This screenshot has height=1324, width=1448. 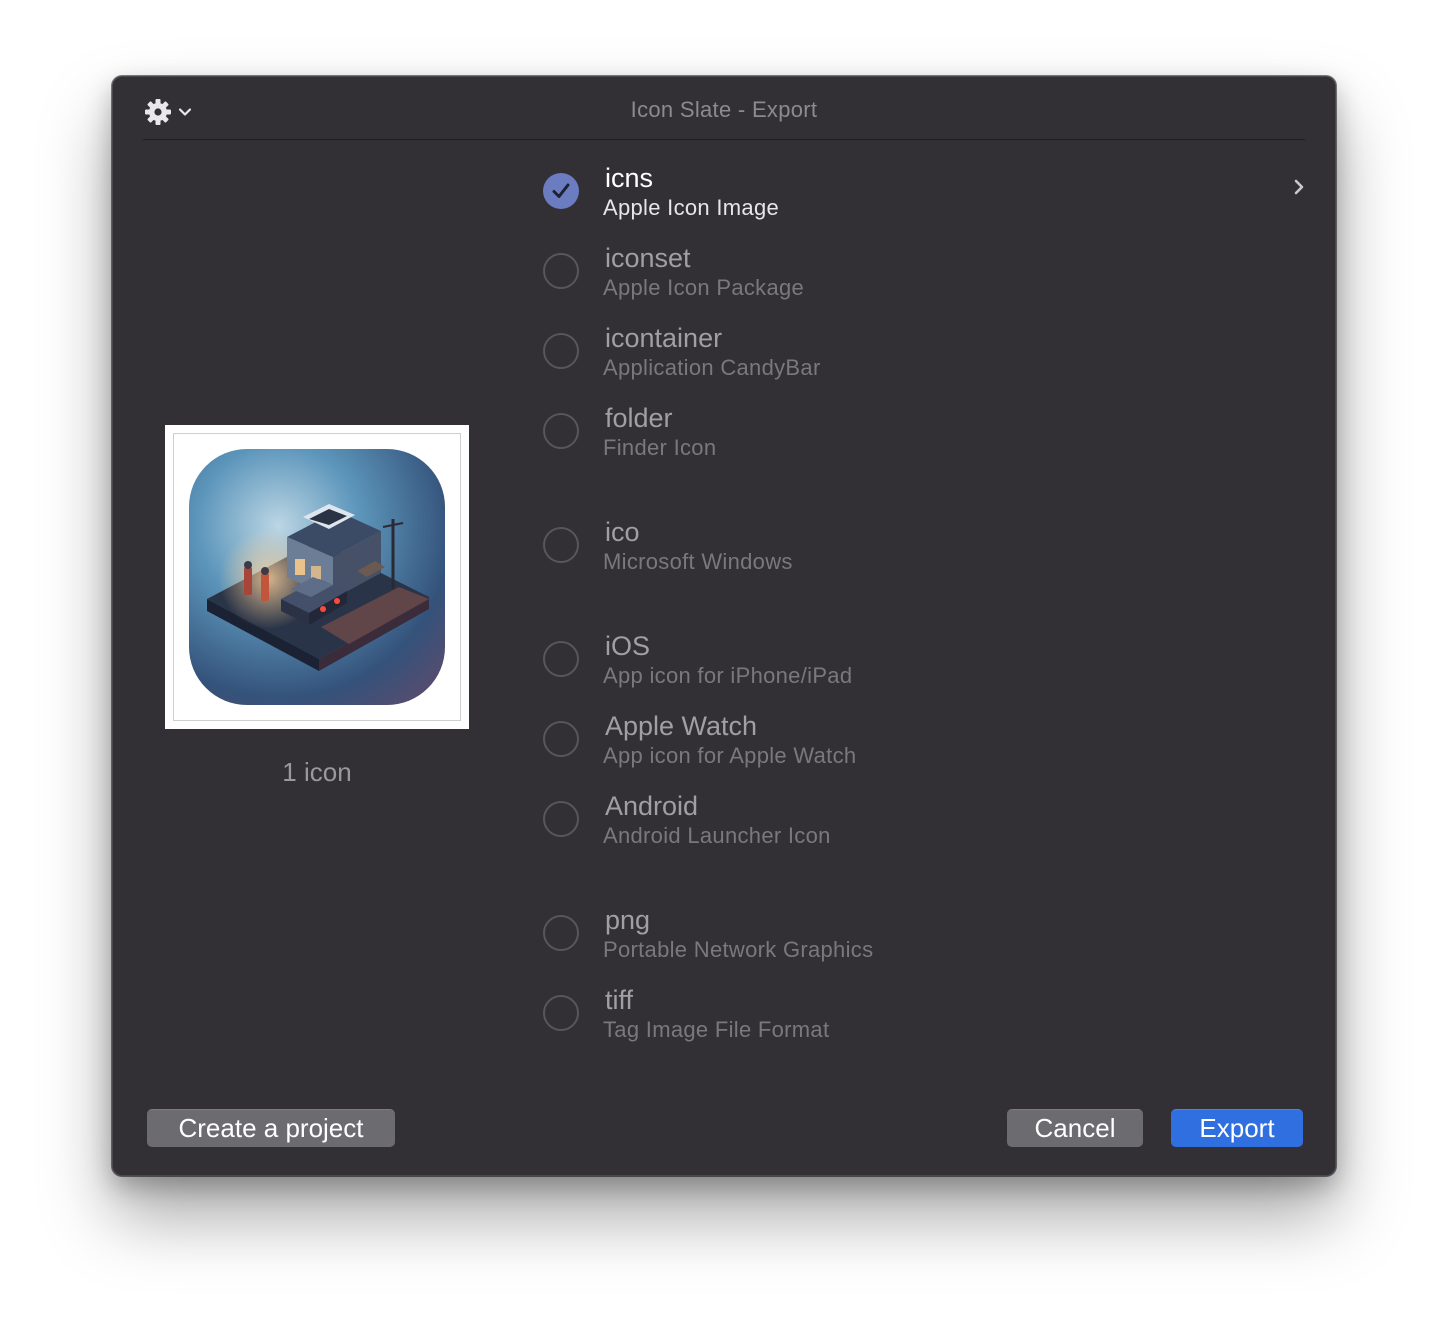 What do you see at coordinates (717, 835) in the screenshot?
I see `format-description: Android Launcher Icon` at bounding box center [717, 835].